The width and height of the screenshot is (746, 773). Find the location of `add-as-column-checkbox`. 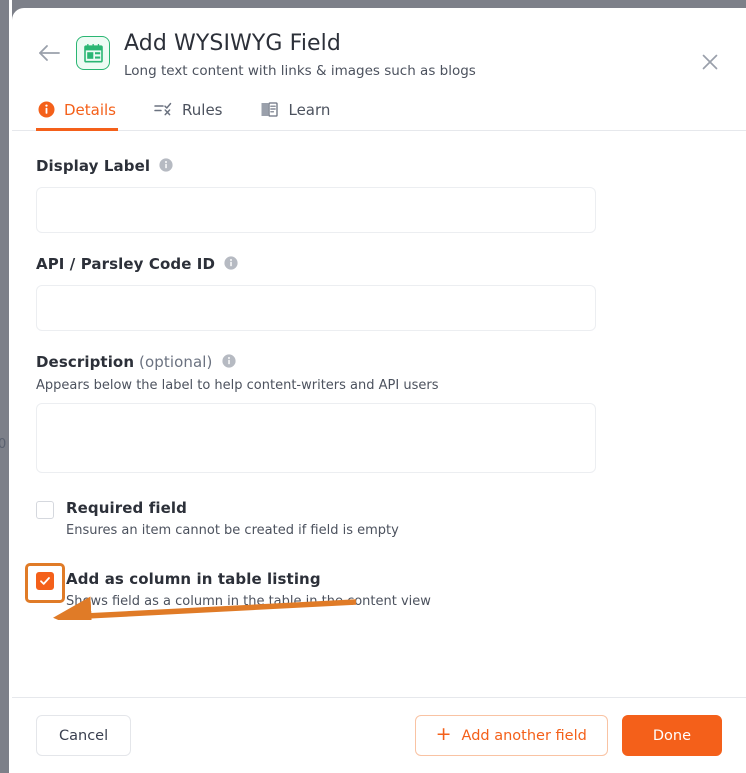

add-as-column-checkbox is located at coordinates (45, 580).